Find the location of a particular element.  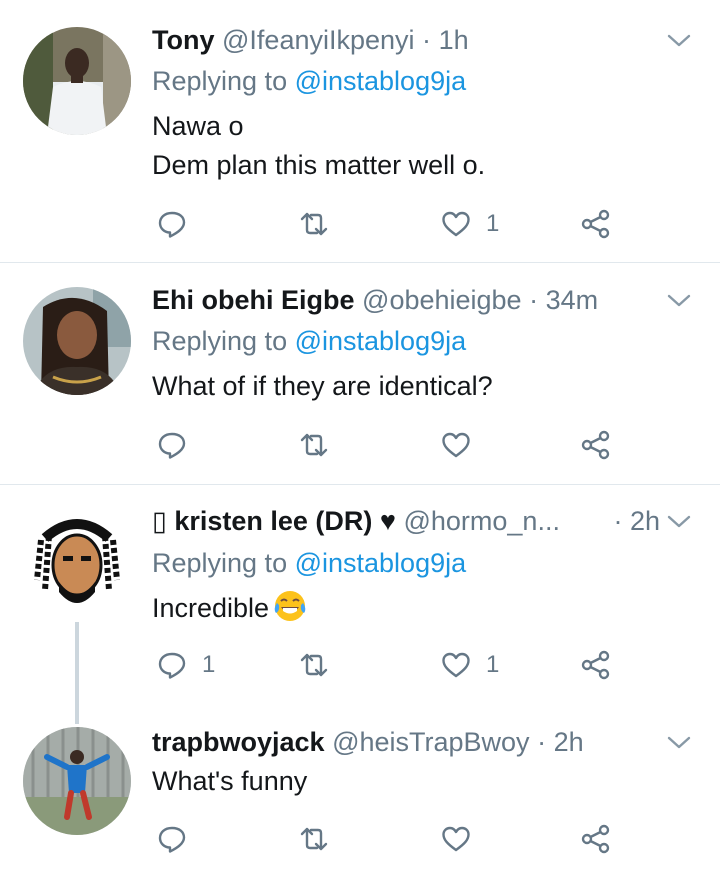

avatar-tony-image is located at coordinates (77, 81).